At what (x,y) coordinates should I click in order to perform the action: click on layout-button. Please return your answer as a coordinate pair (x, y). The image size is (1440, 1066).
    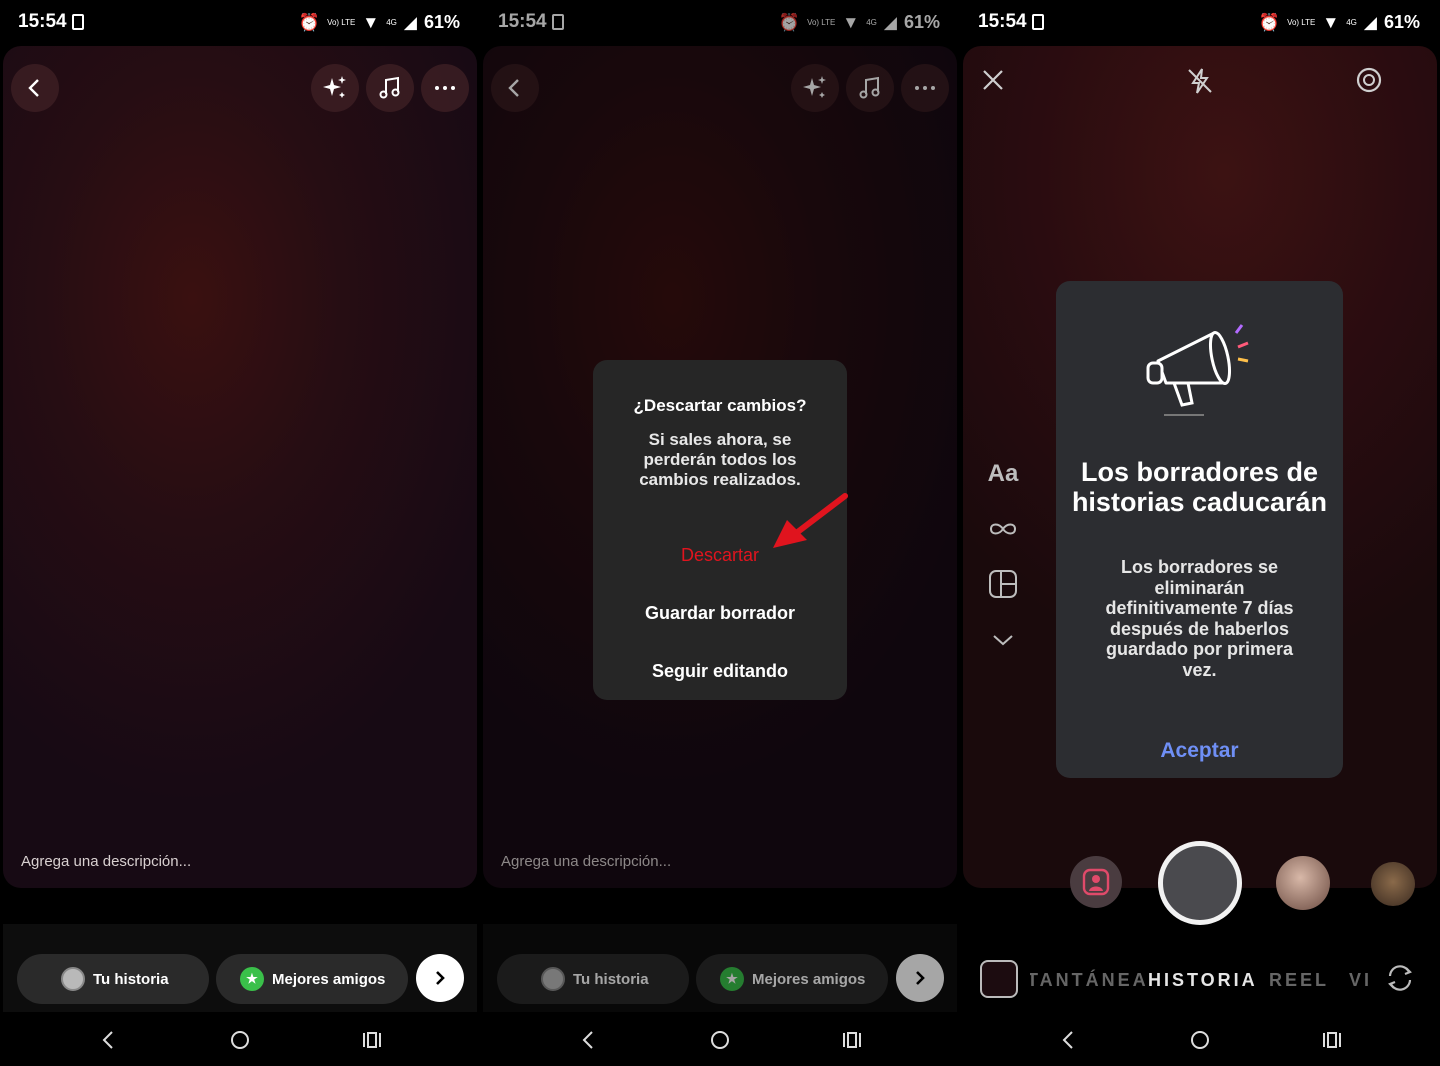
    Looking at the image, I should click on (1003, 584).